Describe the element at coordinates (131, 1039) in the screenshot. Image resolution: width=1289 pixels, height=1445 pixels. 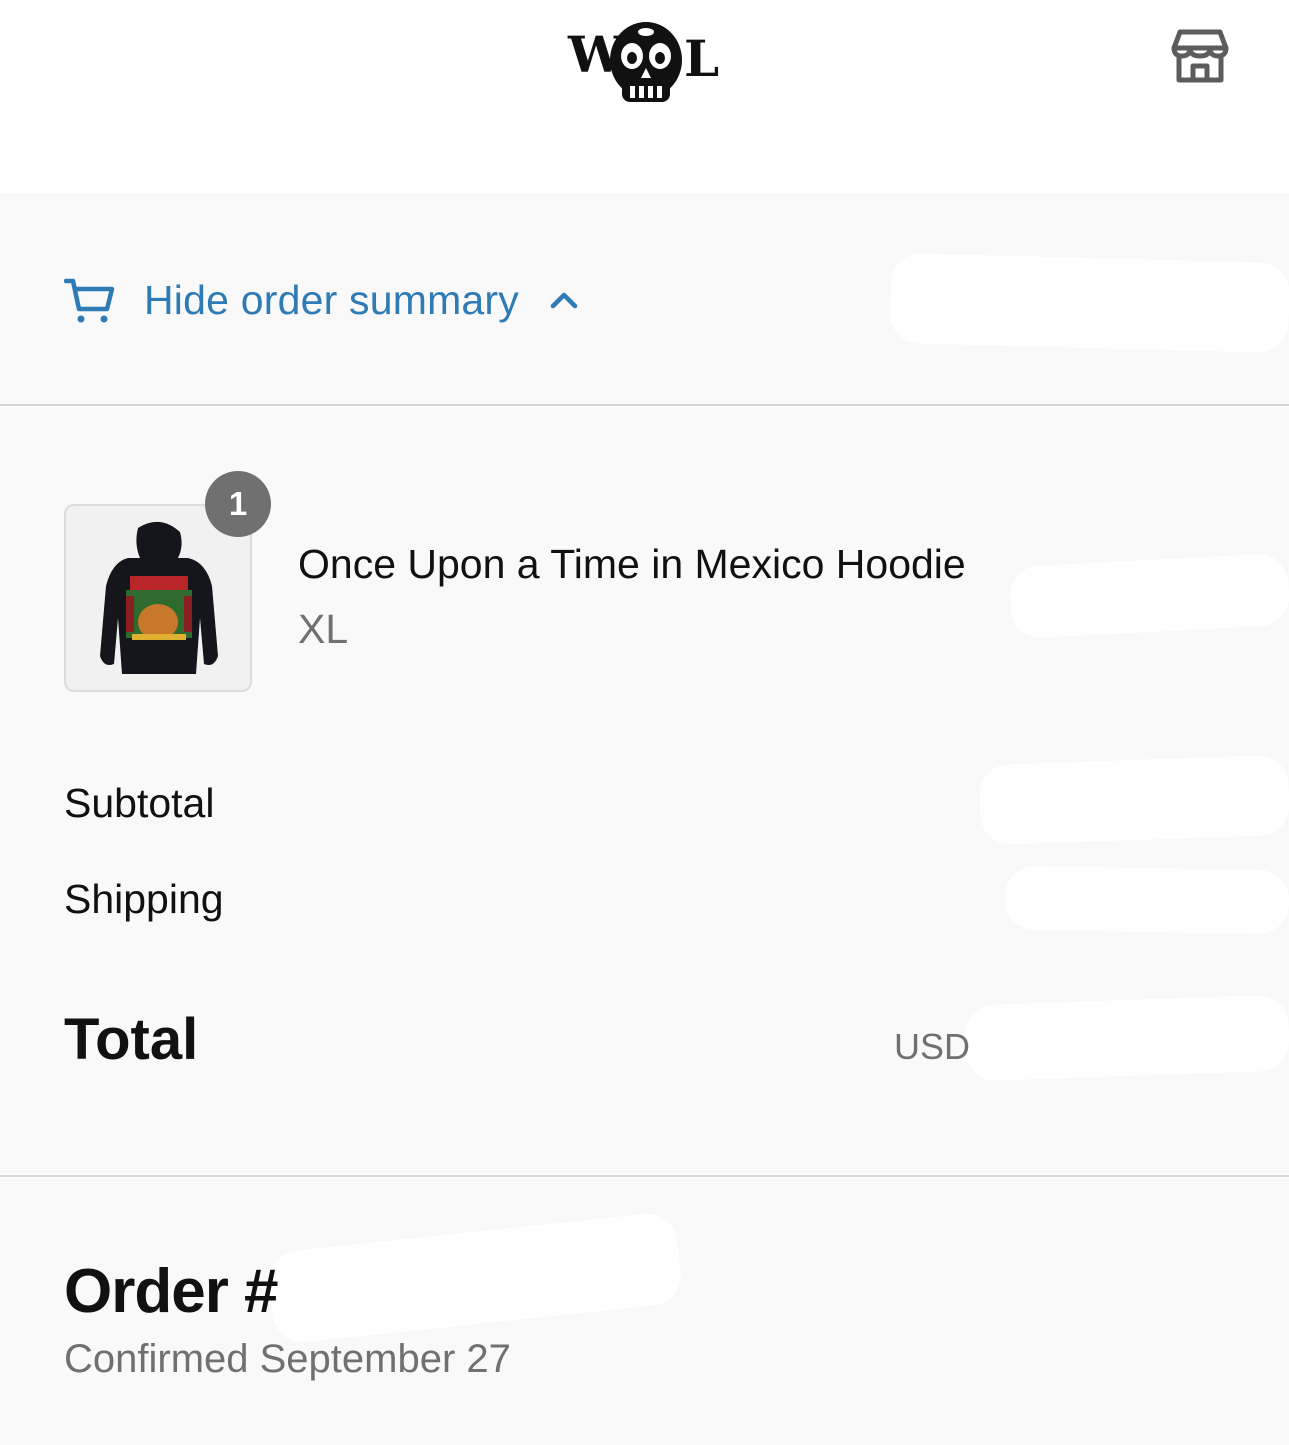
I see `total-label: Total` at that location.